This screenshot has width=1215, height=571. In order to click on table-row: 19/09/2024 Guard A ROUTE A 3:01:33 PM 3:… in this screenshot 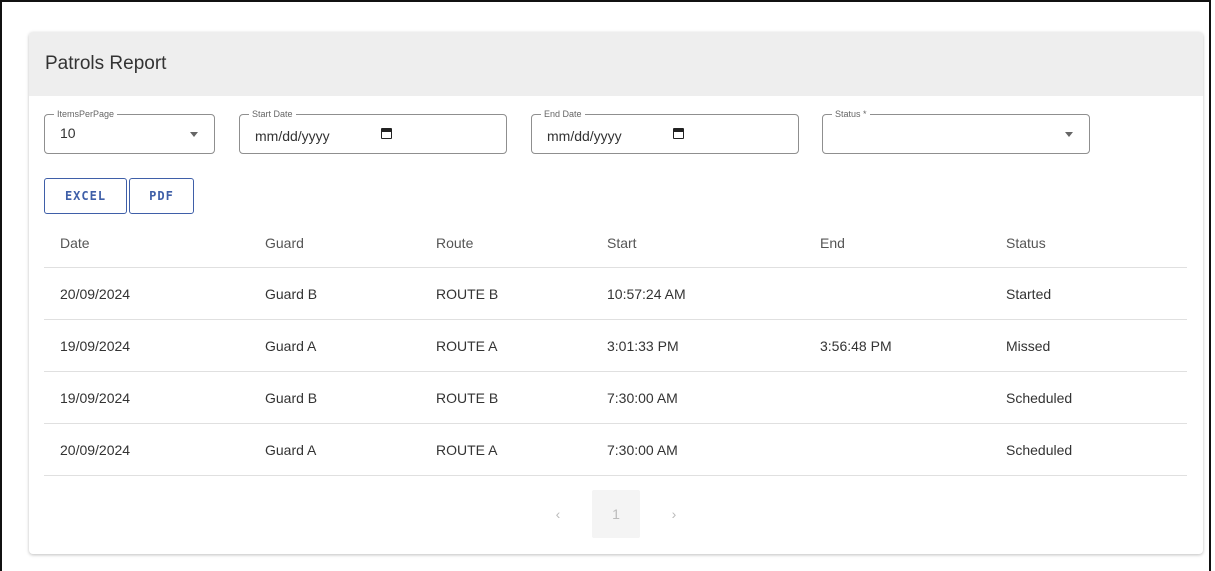, I will do `click(615, 346)`.